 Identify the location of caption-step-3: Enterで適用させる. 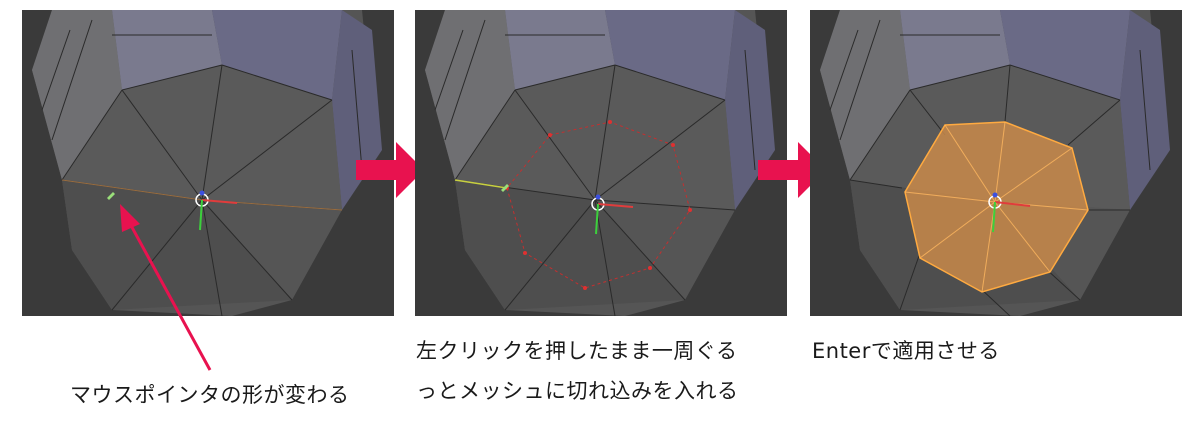
(906, 351).